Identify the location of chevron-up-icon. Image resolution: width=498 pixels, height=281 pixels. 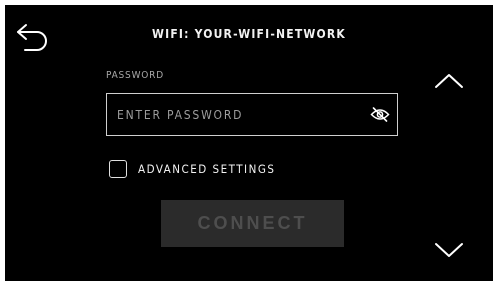
(449, 81).